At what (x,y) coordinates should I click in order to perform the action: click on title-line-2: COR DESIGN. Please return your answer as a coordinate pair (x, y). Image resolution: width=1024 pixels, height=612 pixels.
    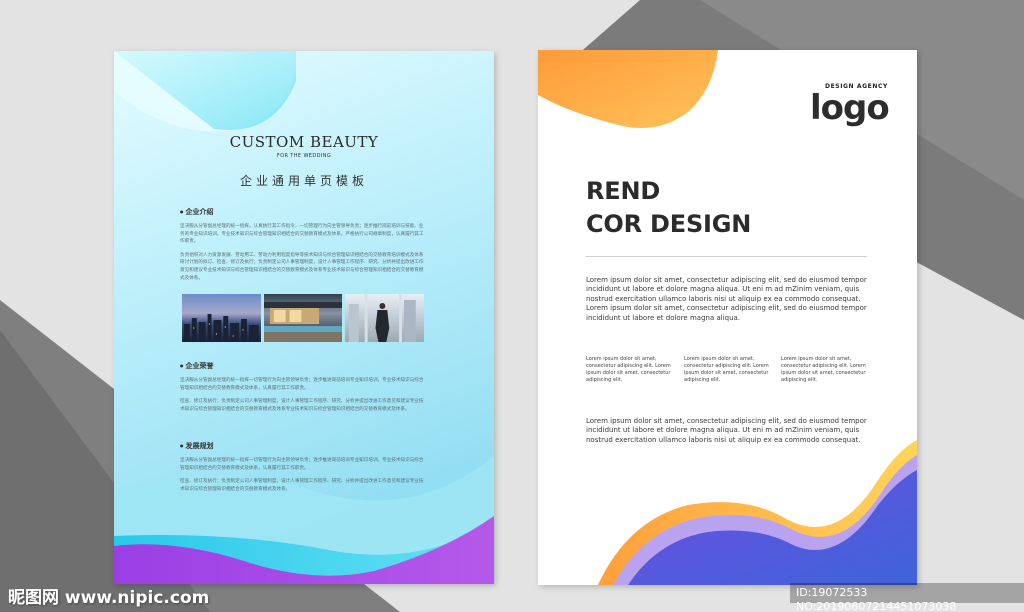
    Looking at the image, I should click on (669, 224).